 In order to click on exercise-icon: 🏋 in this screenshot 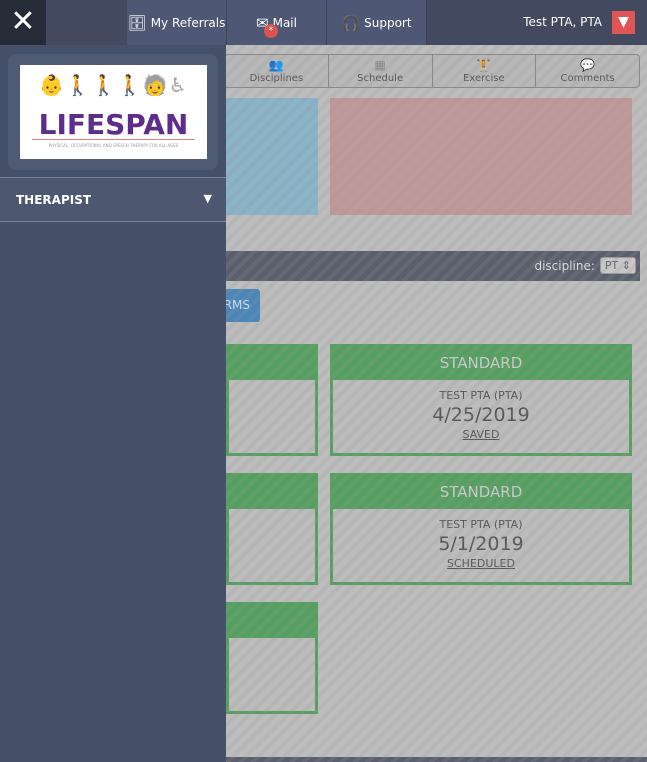, I will do `click(484, 65)`.